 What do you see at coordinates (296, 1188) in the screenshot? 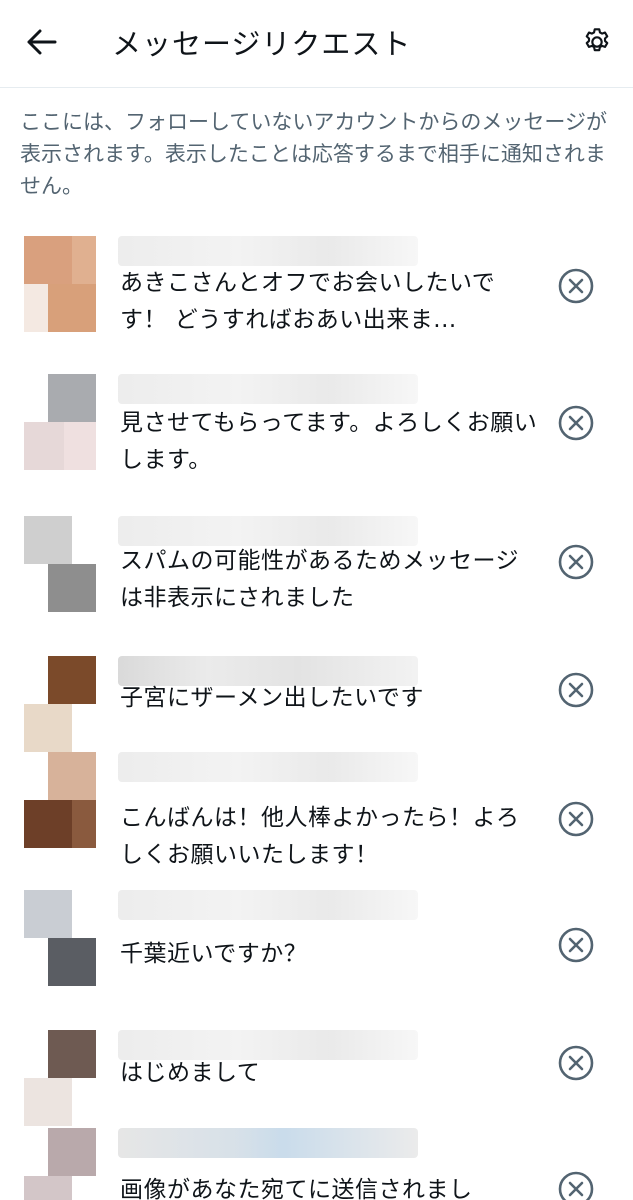
I see `request-message: 画像があなた宛てに送信されまし` at bounding box center [296, 1188].